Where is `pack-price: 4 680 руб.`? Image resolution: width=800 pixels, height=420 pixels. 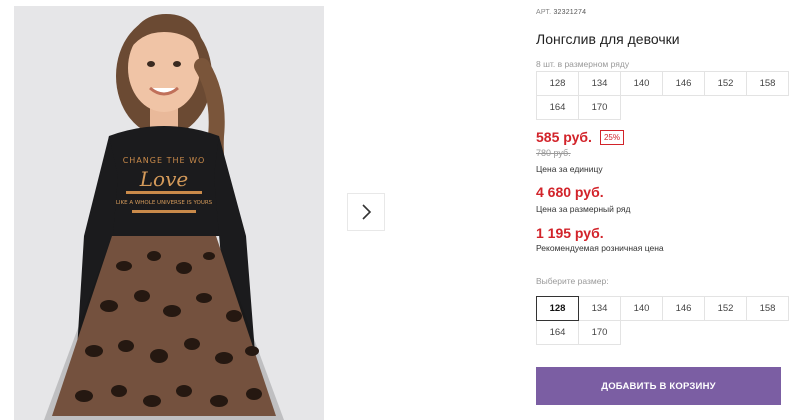 pack-price: 4 680 руб. is located at coordinates (570, 192).